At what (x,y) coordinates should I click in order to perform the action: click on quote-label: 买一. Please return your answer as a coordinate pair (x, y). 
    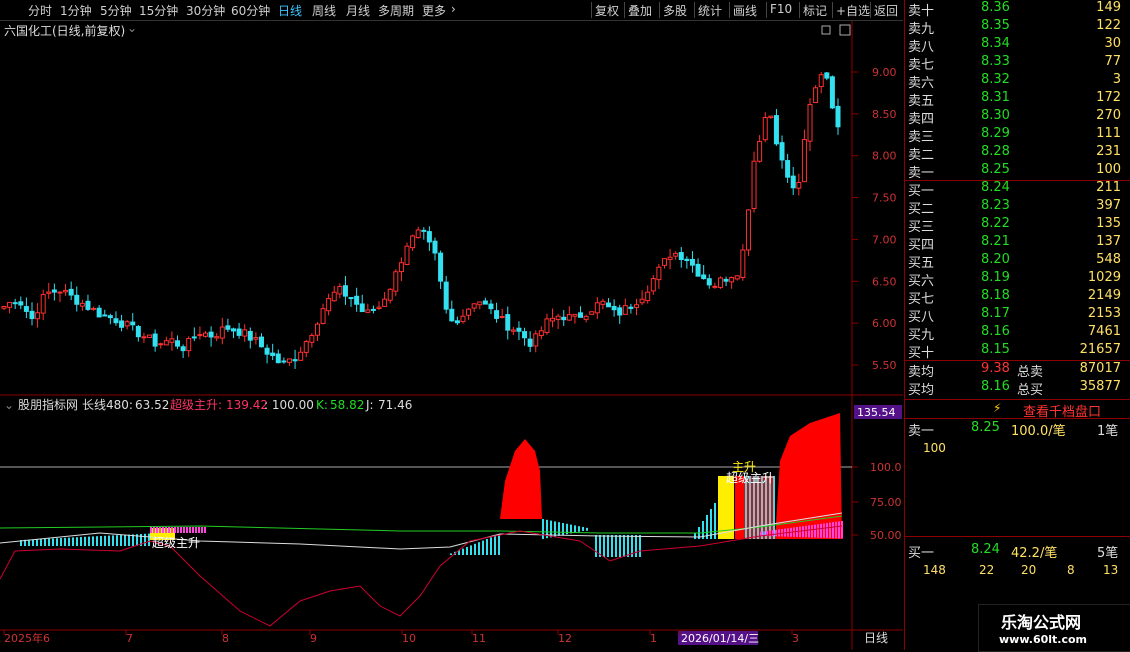
    Looking at the image, I should click on (921, 191).